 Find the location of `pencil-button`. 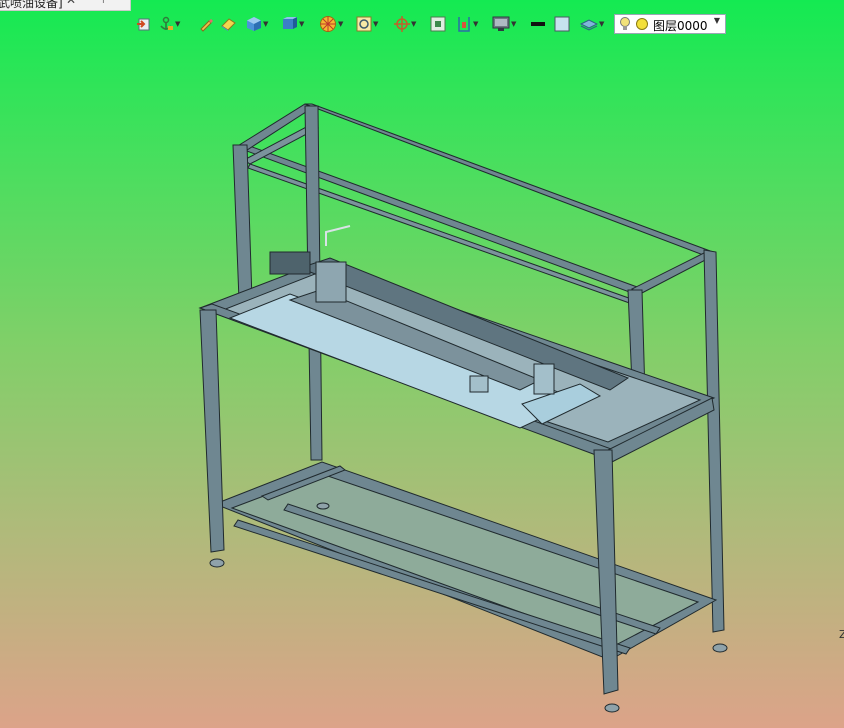

pencil-button is located at coordinates (206, 24).